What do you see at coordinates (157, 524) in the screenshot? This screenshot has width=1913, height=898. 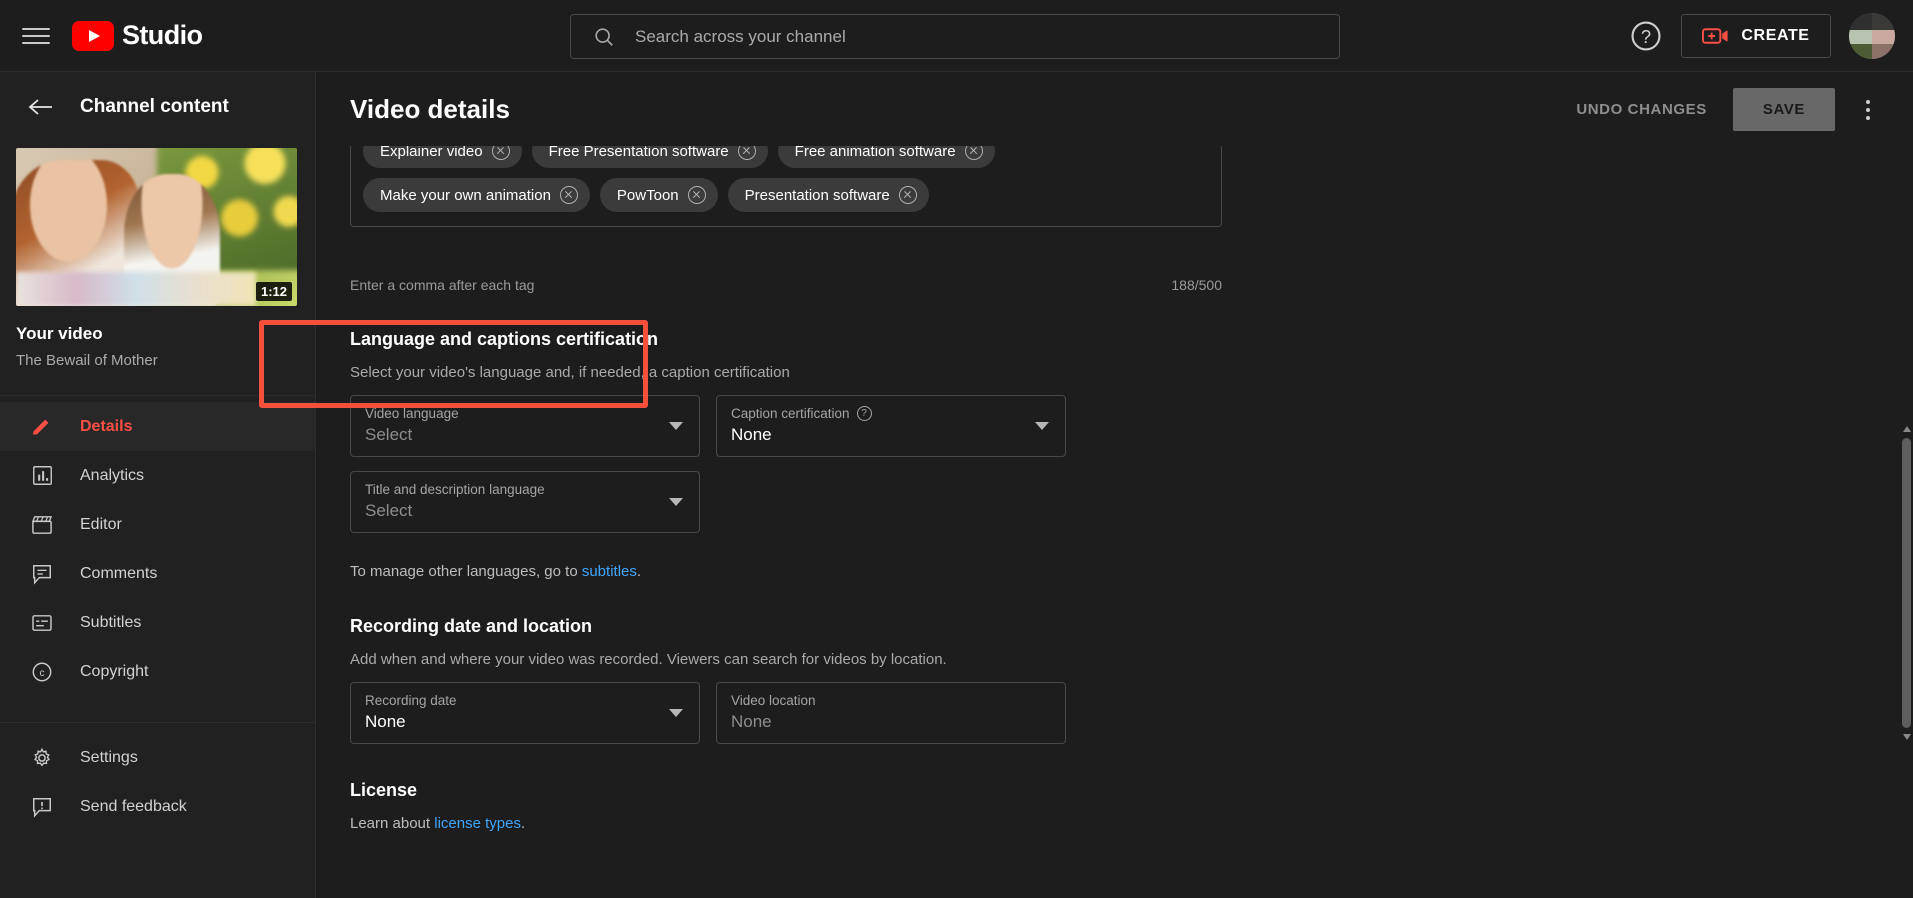 I see `sidebar-item-editor: Editor` at bounding box center [157, 524].